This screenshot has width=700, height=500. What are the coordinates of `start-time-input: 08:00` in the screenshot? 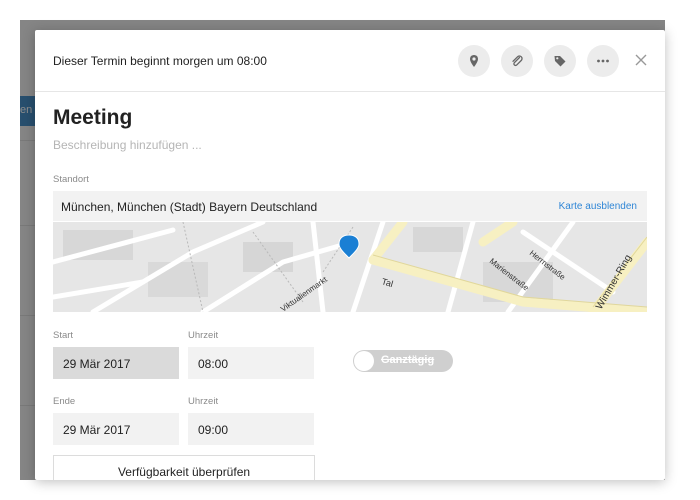 It's located at (251, 363).